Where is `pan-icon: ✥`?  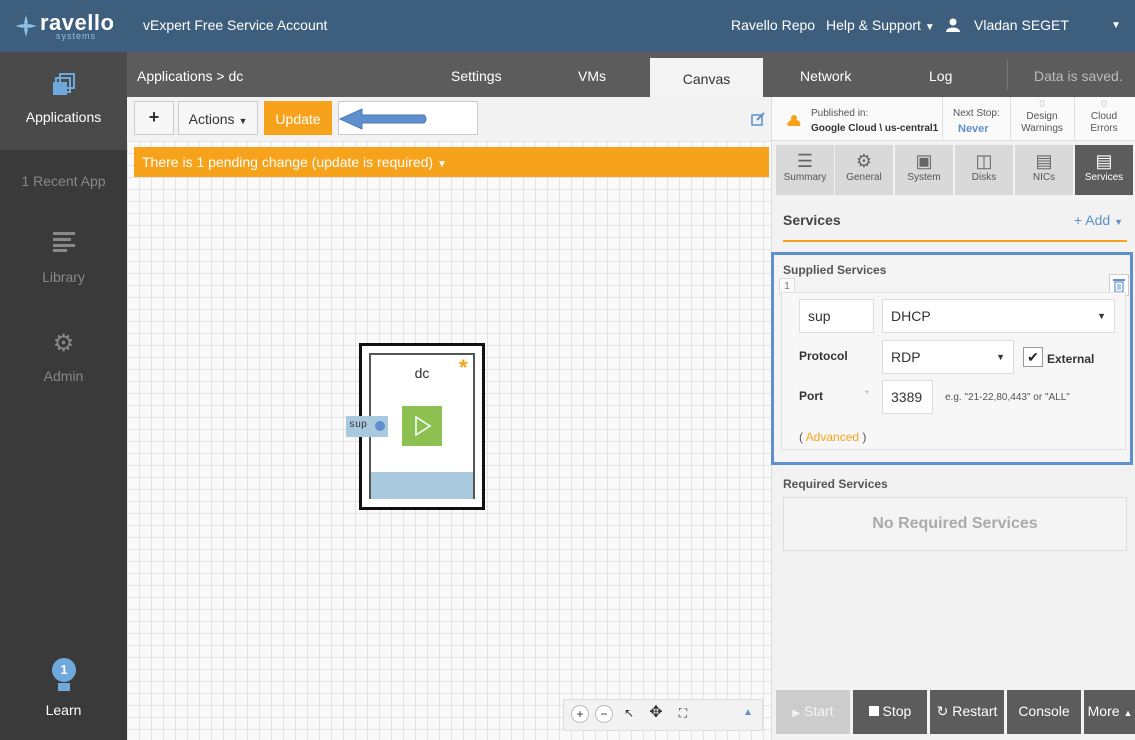
pan-icon: ✥ is located at coordinates (656, 714).